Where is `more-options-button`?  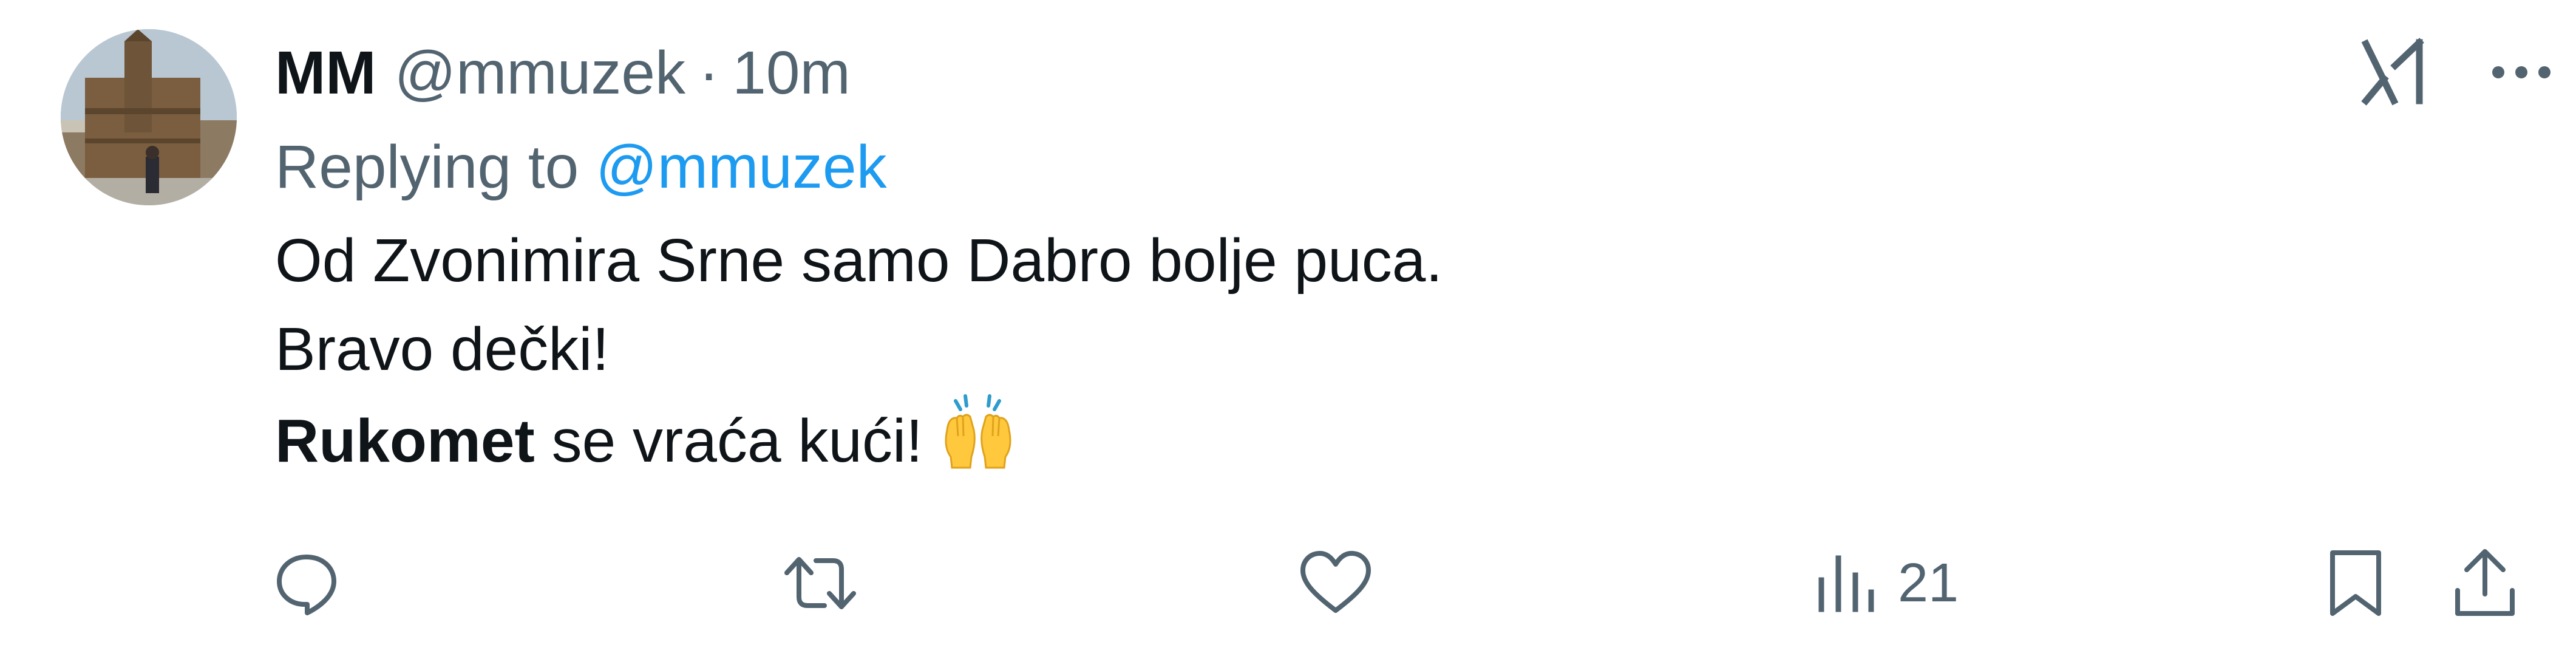
more-options-button is located at coordinates (2521, 72).